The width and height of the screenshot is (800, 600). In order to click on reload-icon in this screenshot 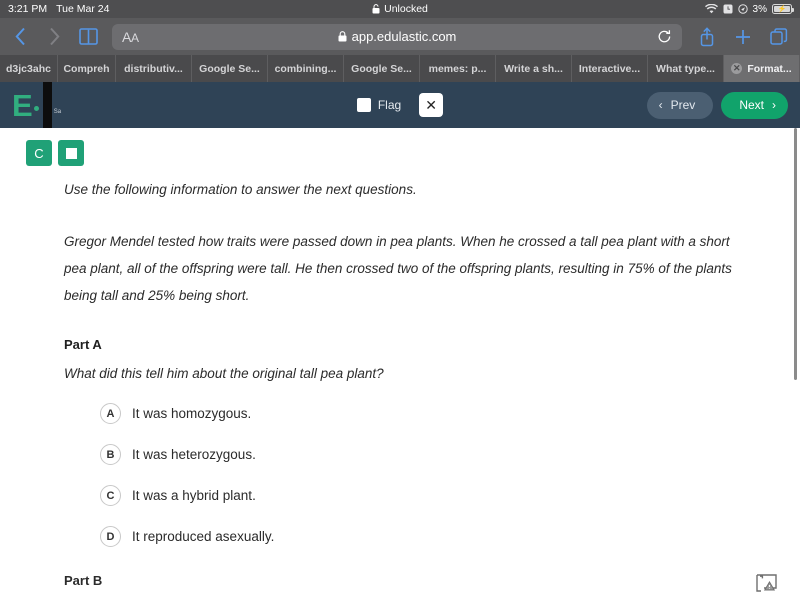, I will do `click(664, 36)`.